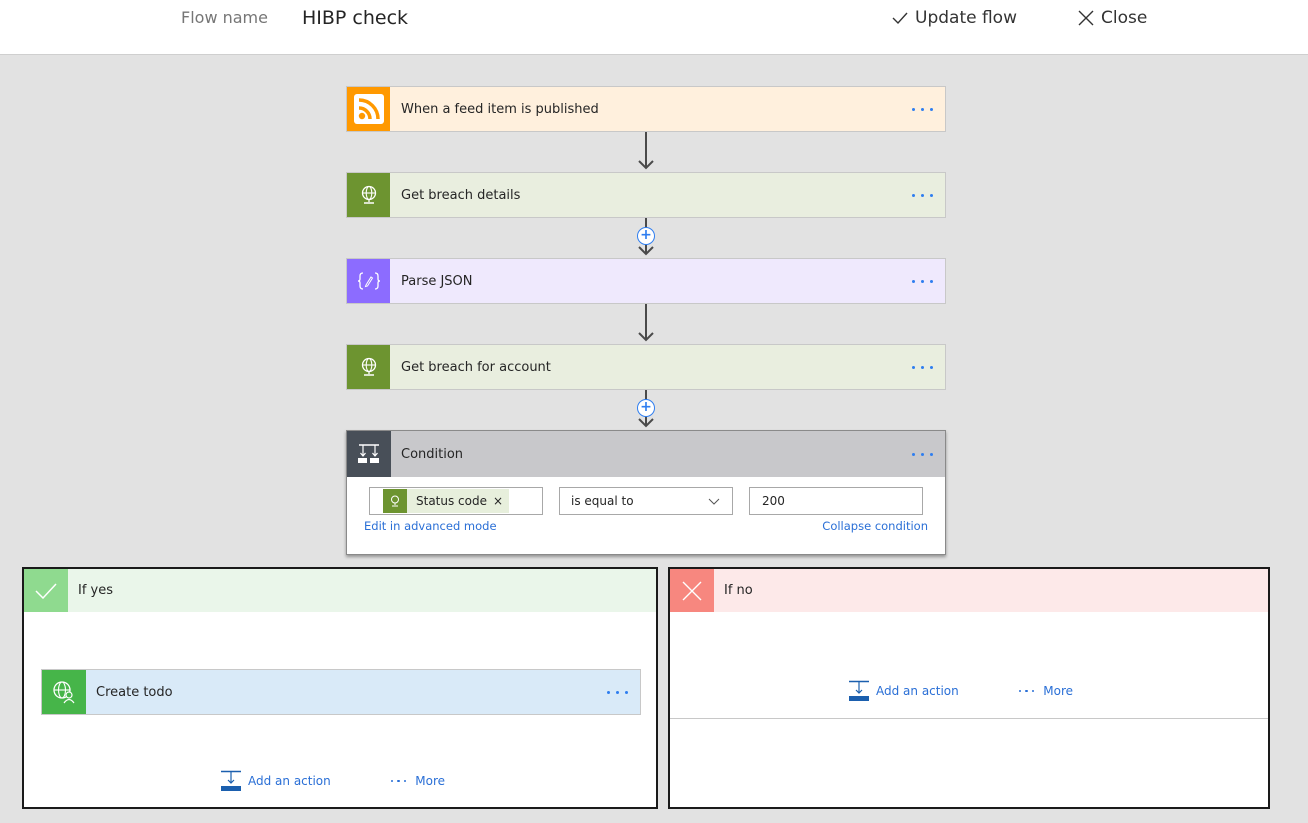 Image resolution: width=1308 pixels, height=823 pixels. Describe the element at coordinates (773, 501) in the screenshot. I see `condition-value: 200` at that location.